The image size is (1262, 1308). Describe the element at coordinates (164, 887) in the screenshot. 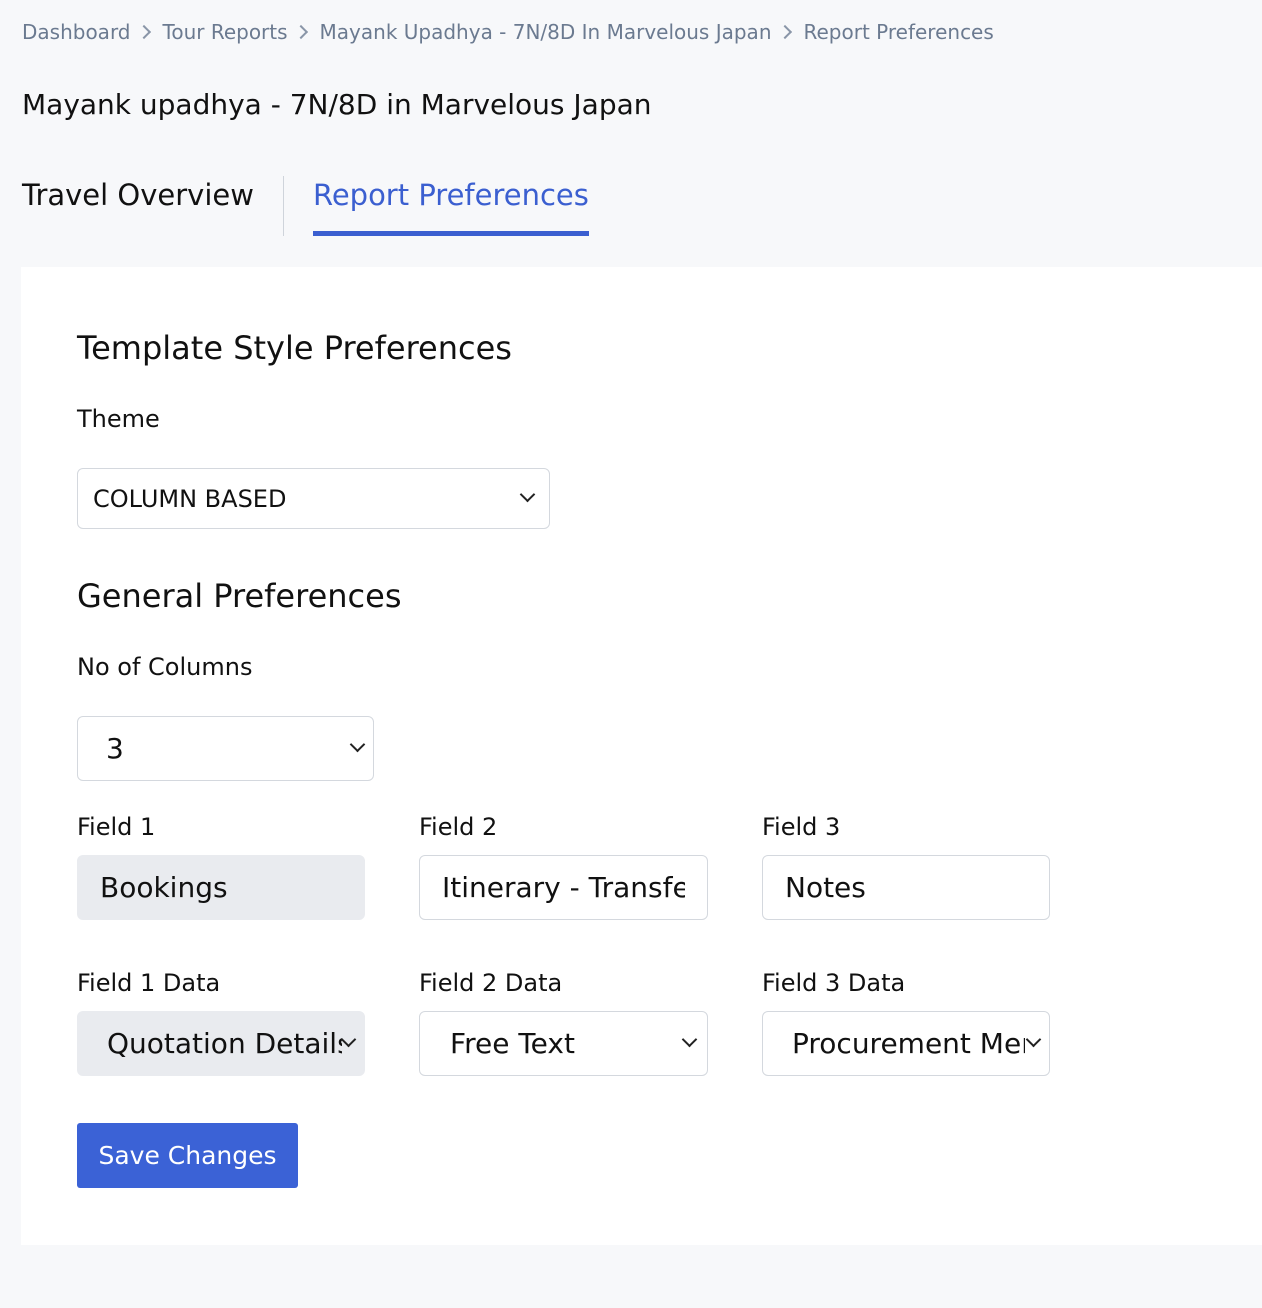

I see `field-1-value: Bookings` at that location.